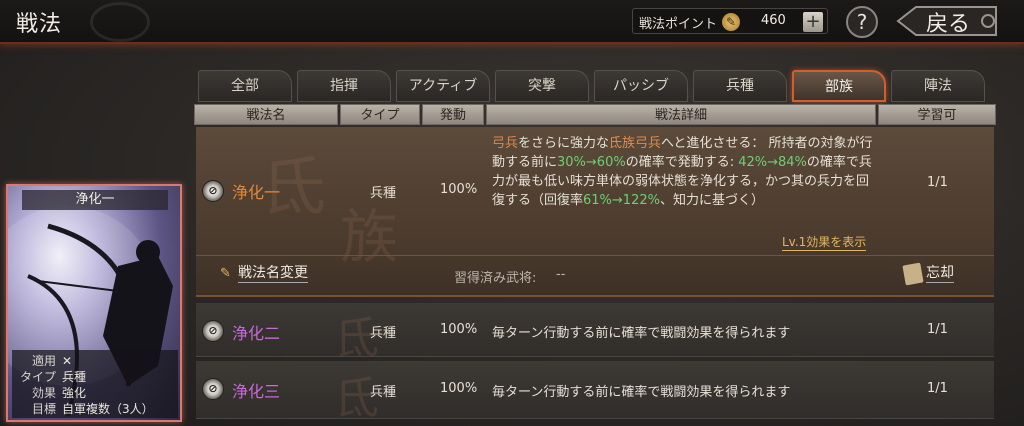 The height and width of the screenshot is (426, 1024). Describe the element at coordinates (862, 22) in the screenshot. I see `help-button: ?` at that location.